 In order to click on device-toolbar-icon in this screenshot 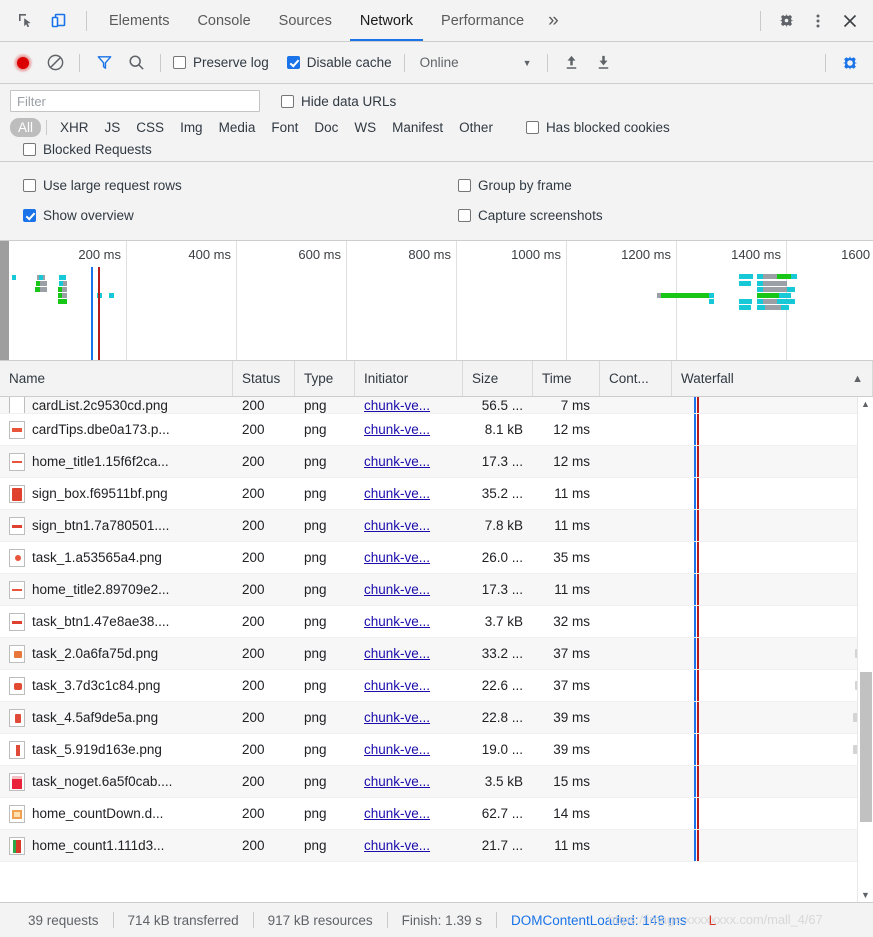, I will do `click(59, 21)`.